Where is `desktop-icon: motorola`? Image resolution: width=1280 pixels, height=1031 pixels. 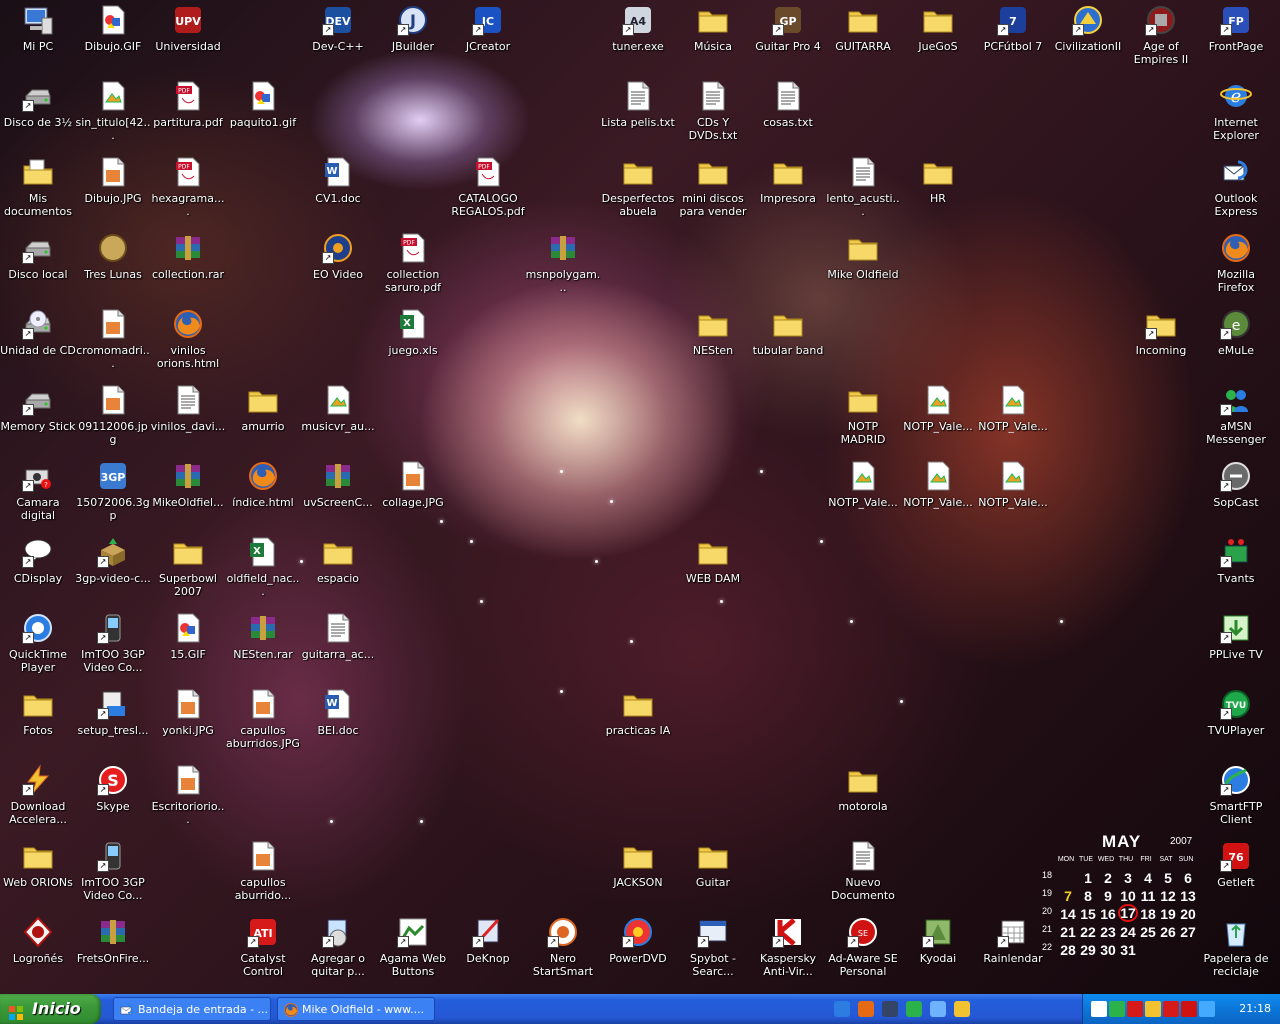
desktop-icon: motorola is located at coordinates (863, 800).